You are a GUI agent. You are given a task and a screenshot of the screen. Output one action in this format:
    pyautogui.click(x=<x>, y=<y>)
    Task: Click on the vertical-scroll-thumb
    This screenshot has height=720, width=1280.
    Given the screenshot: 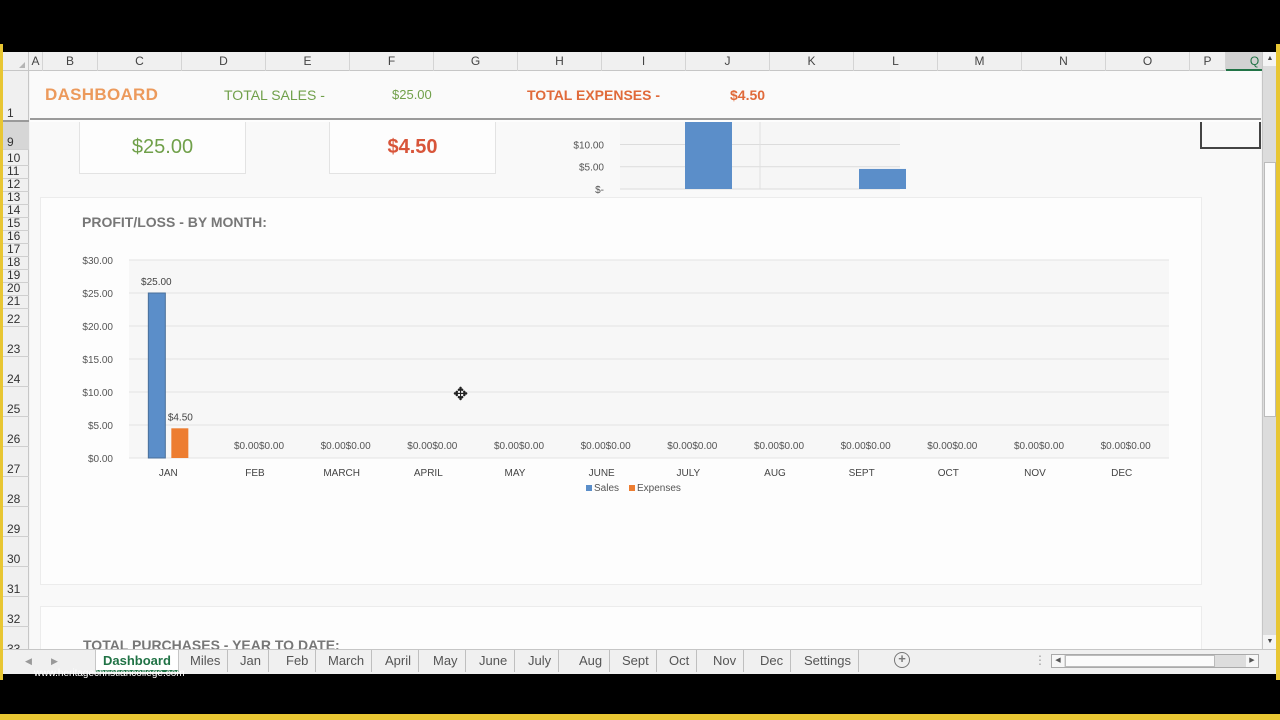 What is the action you would take?
    pyautogui.click(x=1270, y=289)
    